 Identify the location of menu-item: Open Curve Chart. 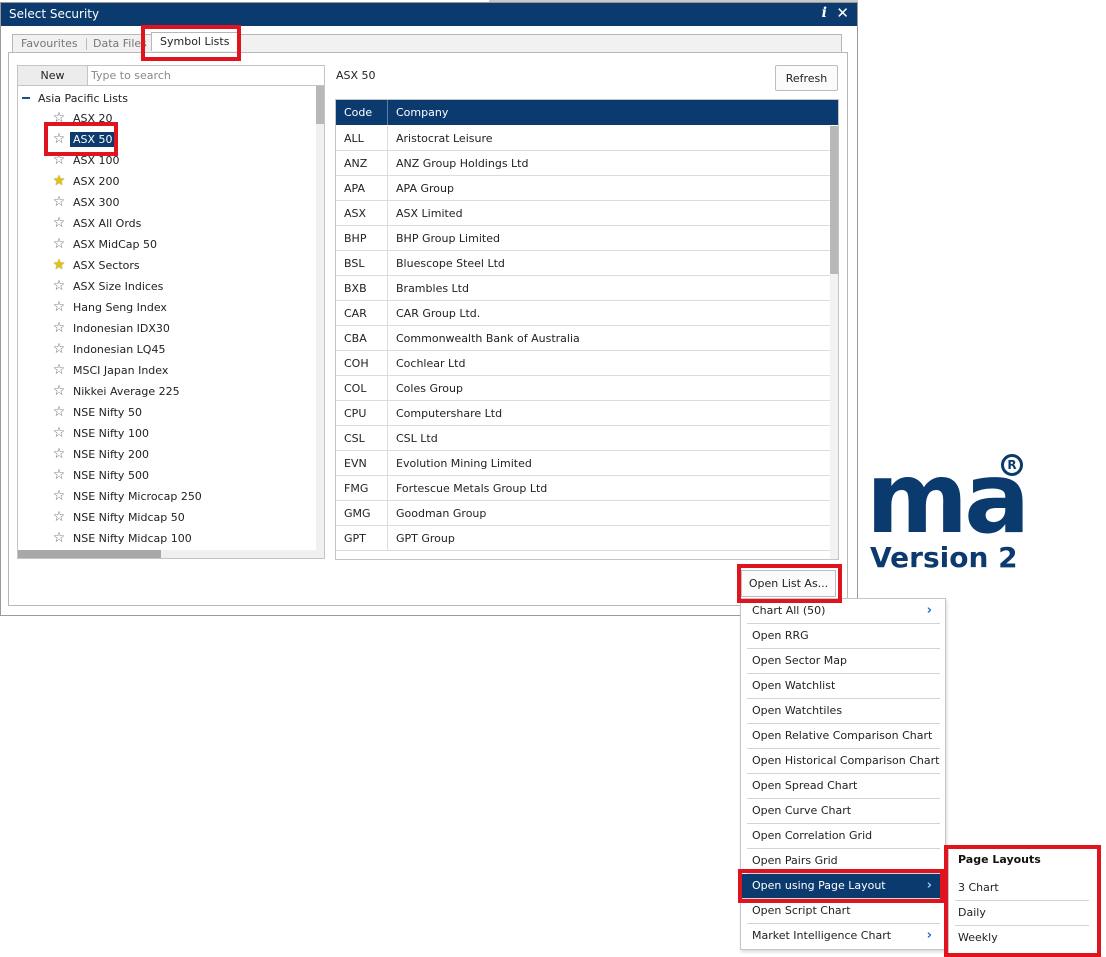
(843, 811).